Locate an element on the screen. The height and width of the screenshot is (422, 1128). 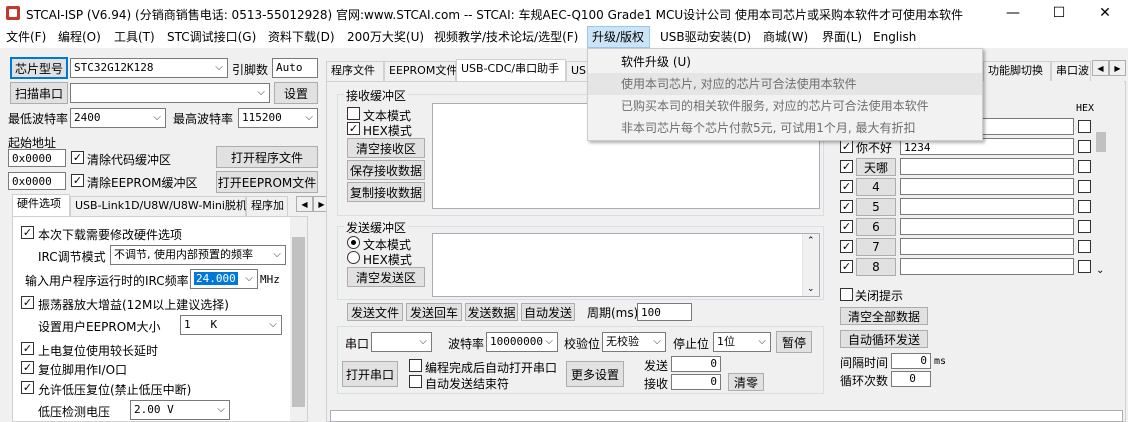
port-combo: ⌵ is located at coordinates (401, 342).